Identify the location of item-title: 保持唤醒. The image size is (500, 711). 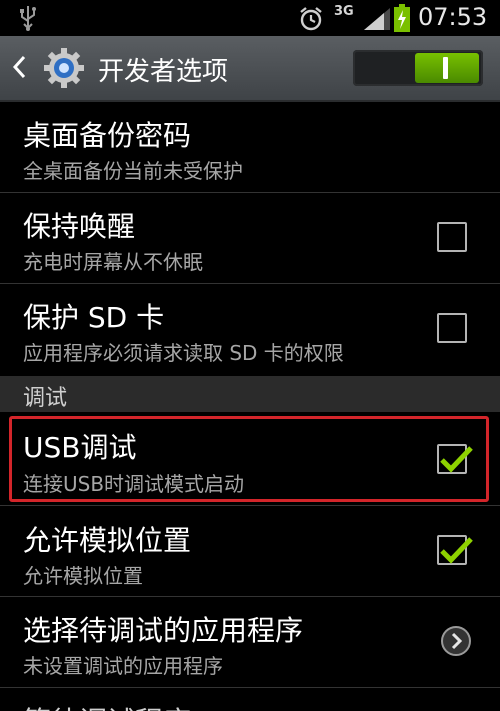
(79, 226).